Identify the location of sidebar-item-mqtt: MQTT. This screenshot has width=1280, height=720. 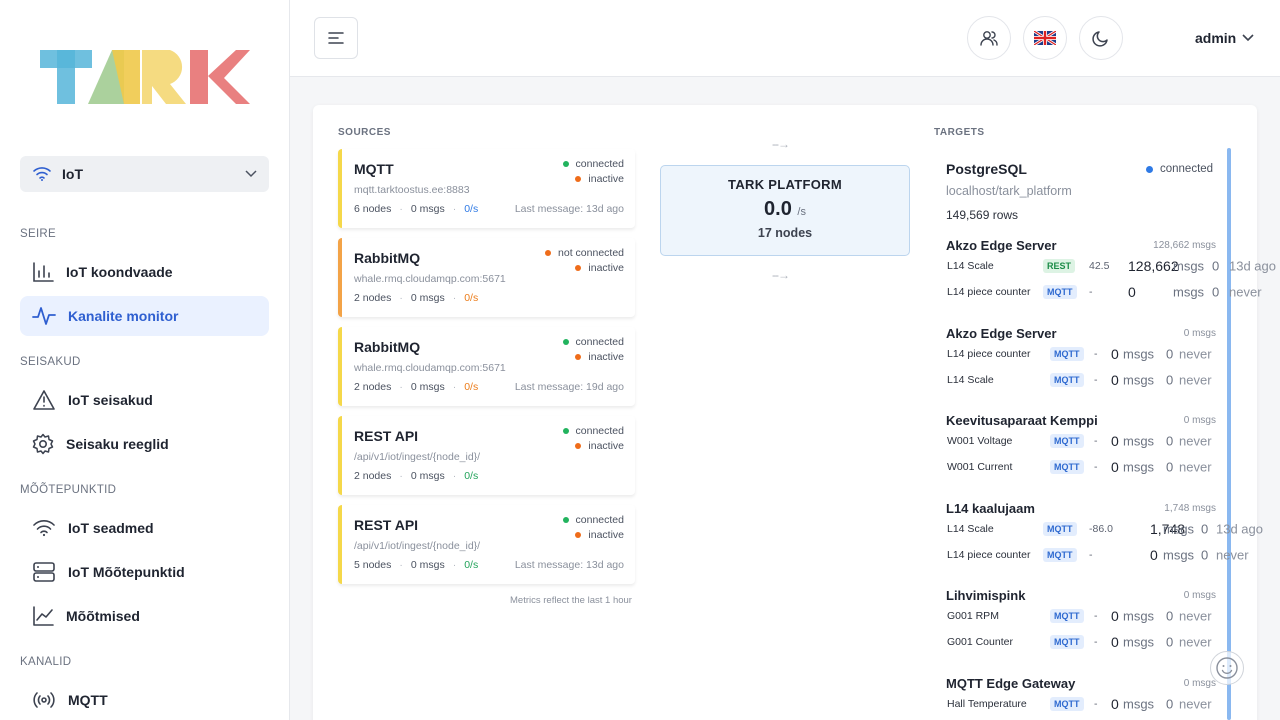
(144, 700).